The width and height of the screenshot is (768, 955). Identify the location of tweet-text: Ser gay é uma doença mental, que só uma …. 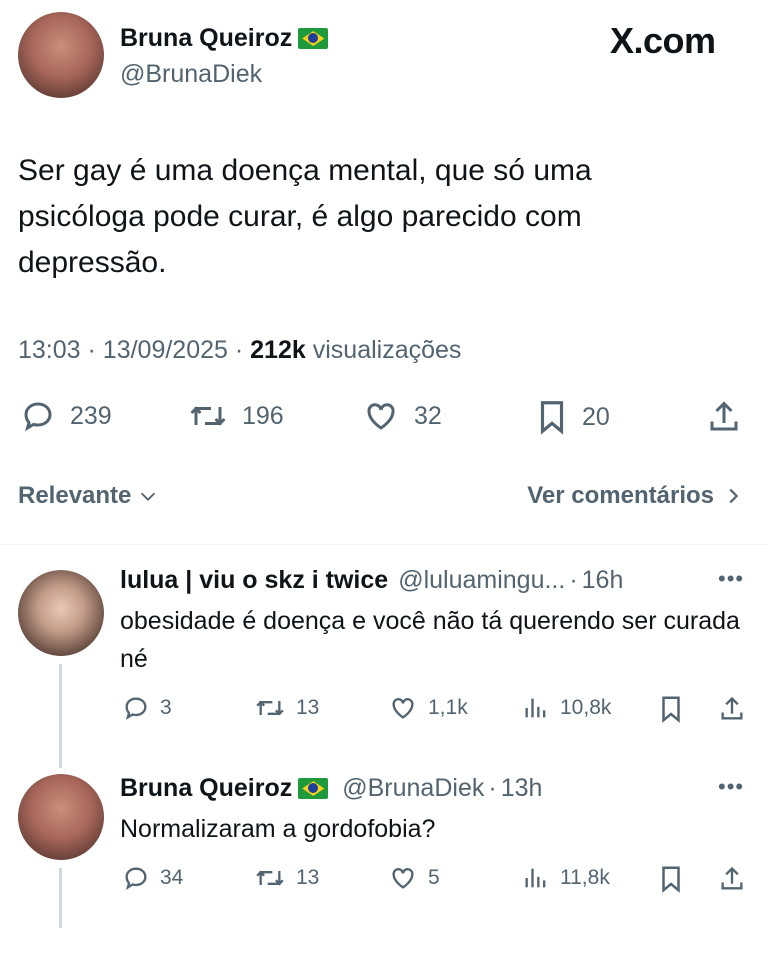
(305, 216).